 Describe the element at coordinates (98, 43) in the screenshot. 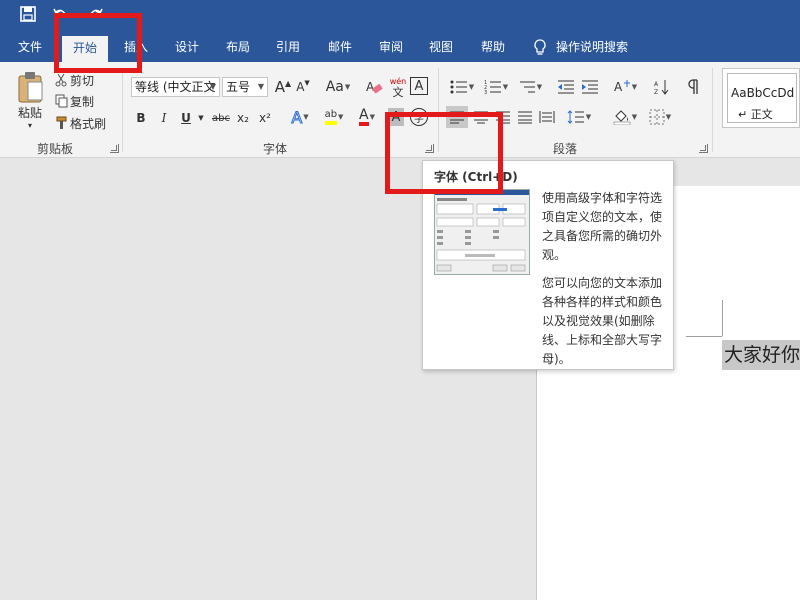

I see `highlight-box-home-tab` at that location.